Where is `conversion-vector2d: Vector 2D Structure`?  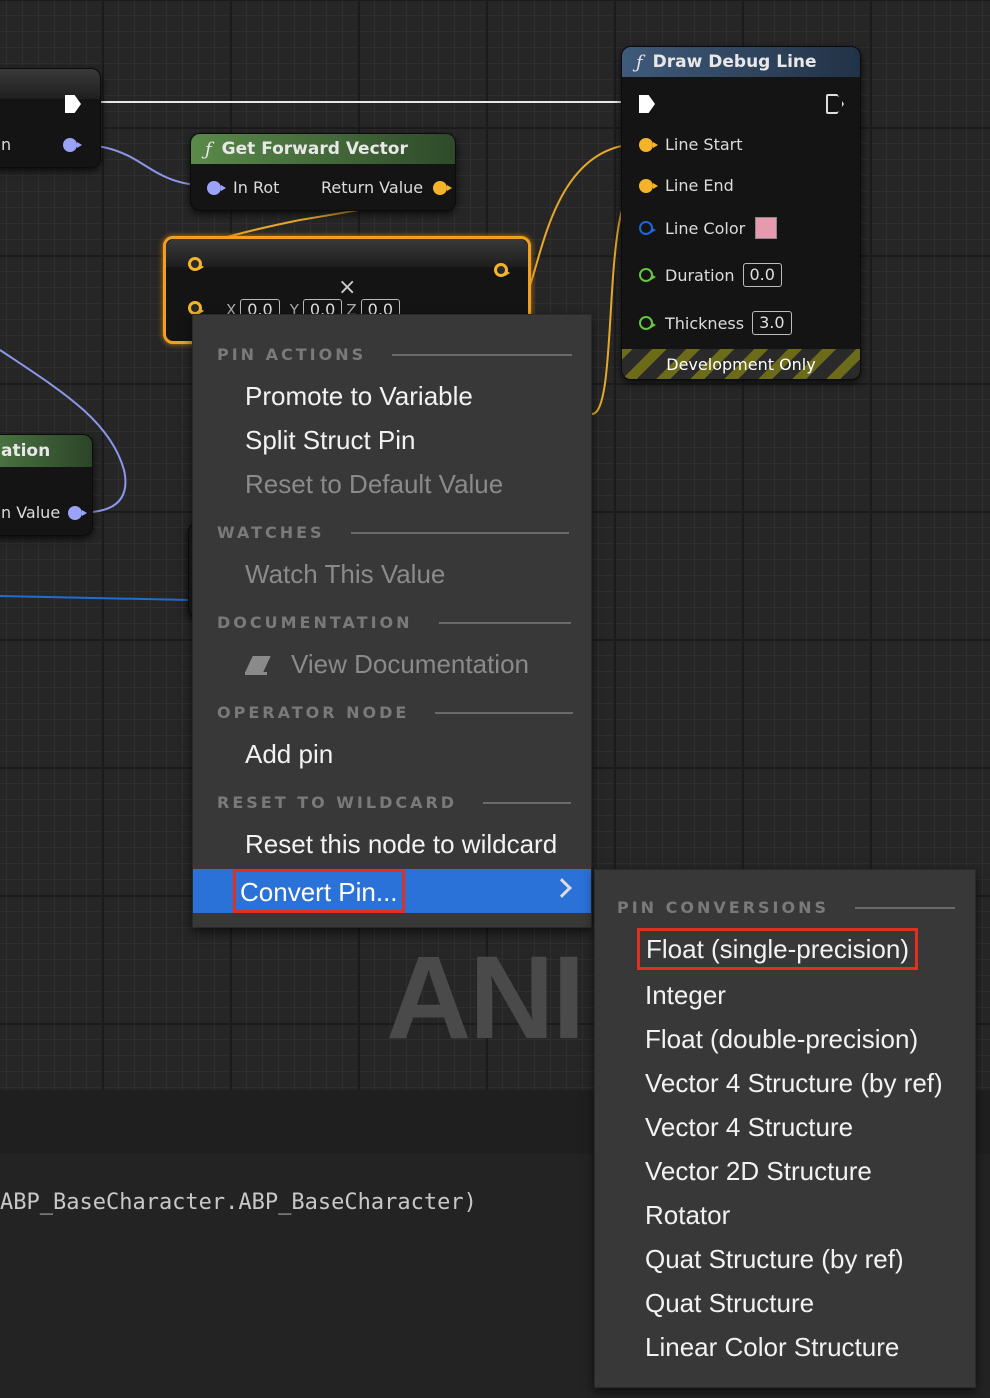
conversion-vector2d: Vector 2D Structure is located at coordinates (758, 1171).